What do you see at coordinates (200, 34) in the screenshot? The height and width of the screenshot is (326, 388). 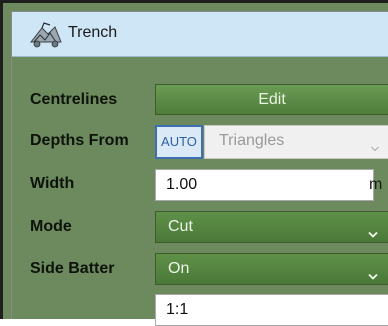 I see `panel-header: Trench` at bounding box center [200, 34].